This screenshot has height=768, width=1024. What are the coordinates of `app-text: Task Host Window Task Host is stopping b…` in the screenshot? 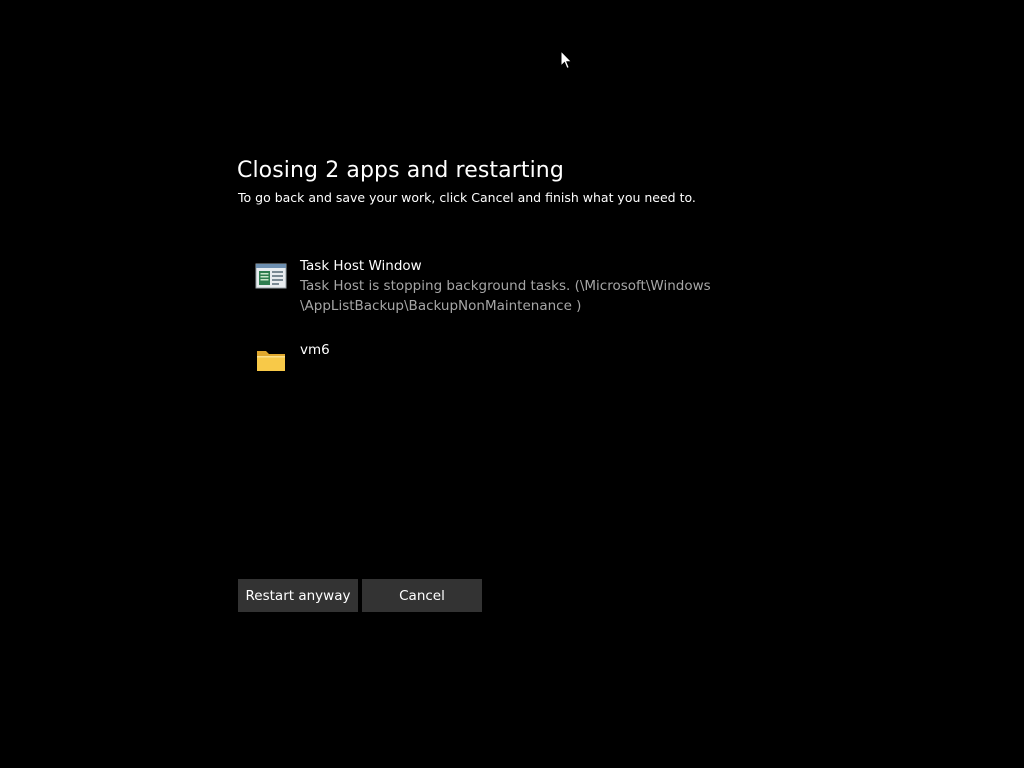 It's located at (505, 286).